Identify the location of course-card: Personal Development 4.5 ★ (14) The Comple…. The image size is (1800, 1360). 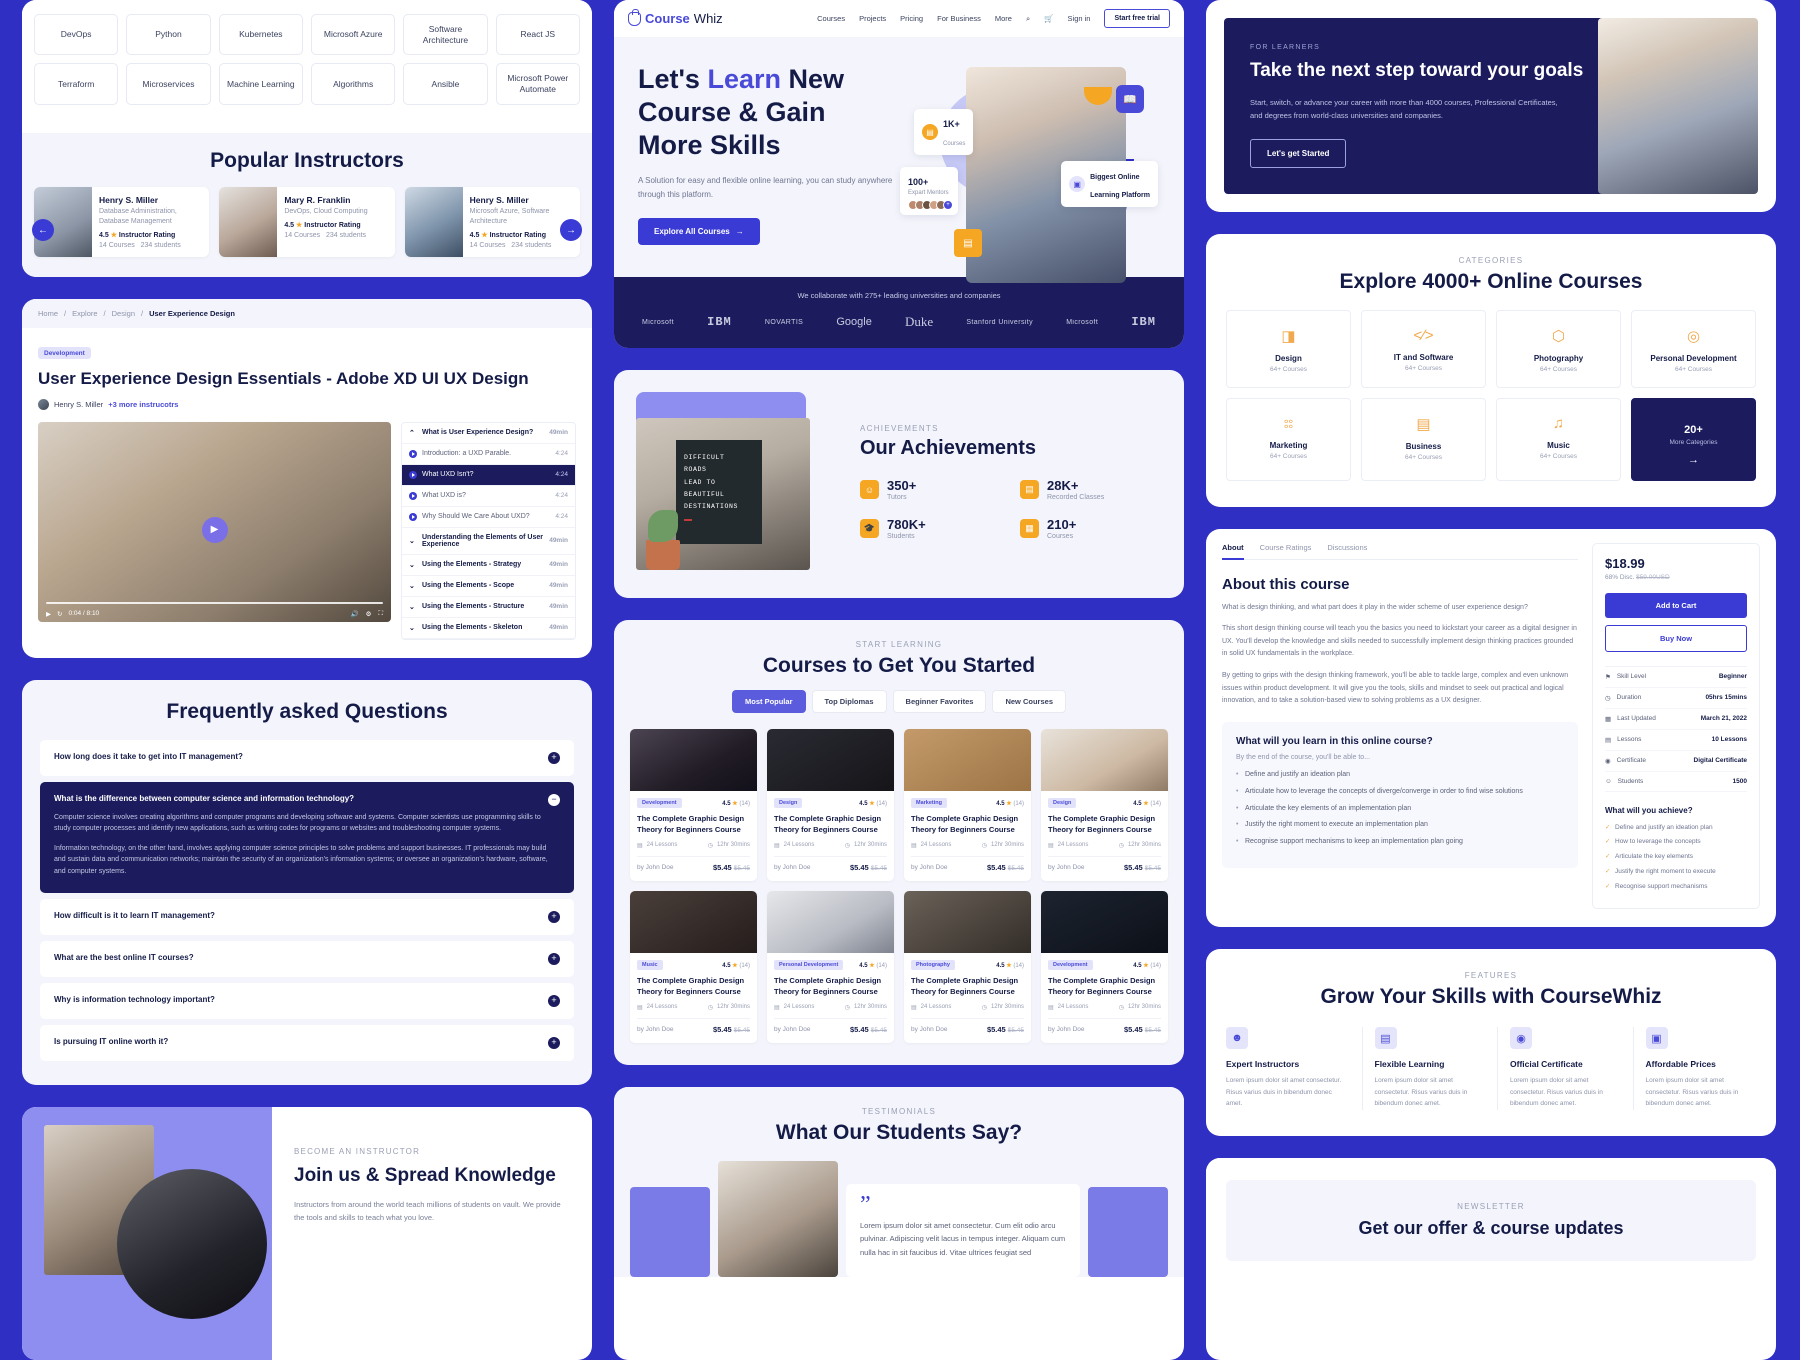
(830, 967).